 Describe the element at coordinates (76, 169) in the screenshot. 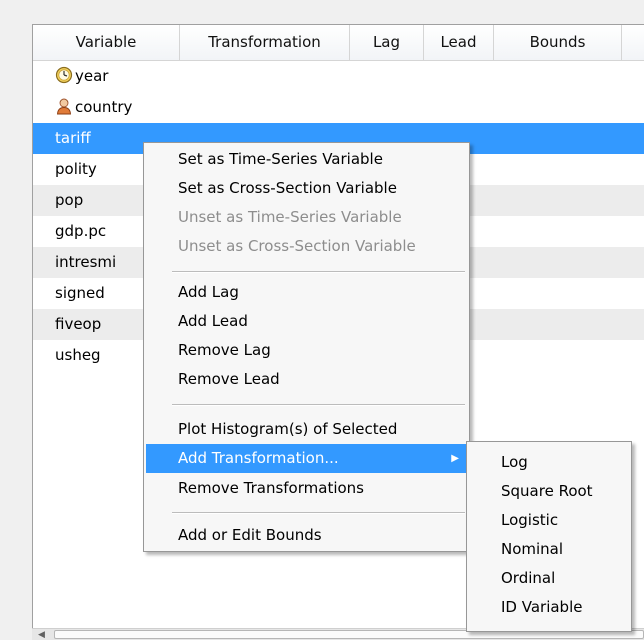

I see `row-label: polity` at that location.